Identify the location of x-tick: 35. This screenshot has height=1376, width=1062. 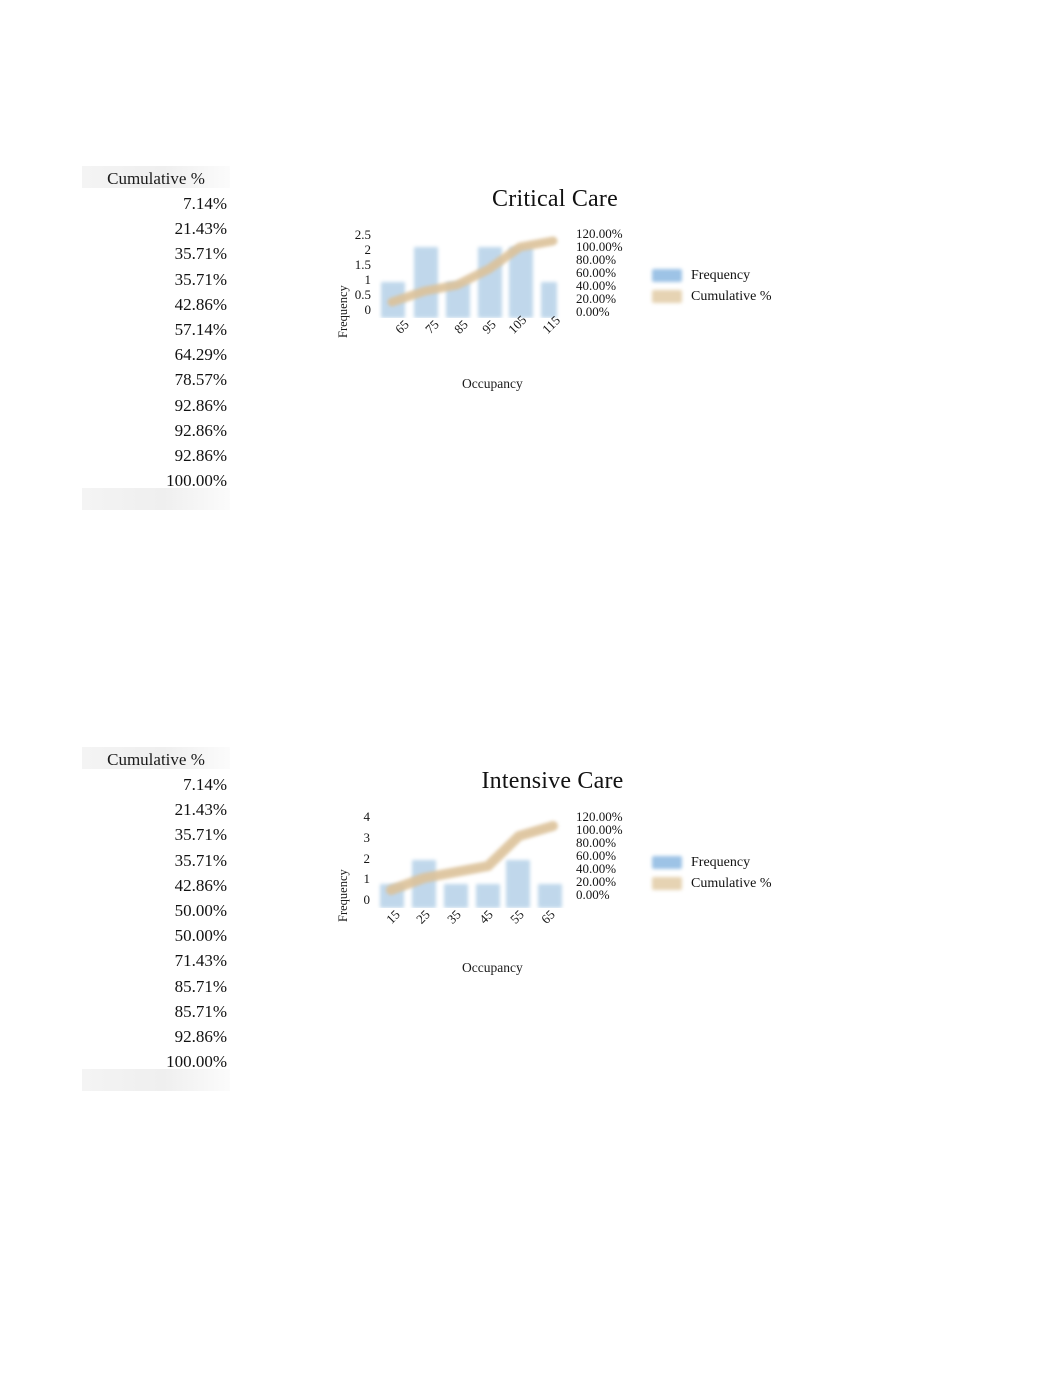
(454, 916).